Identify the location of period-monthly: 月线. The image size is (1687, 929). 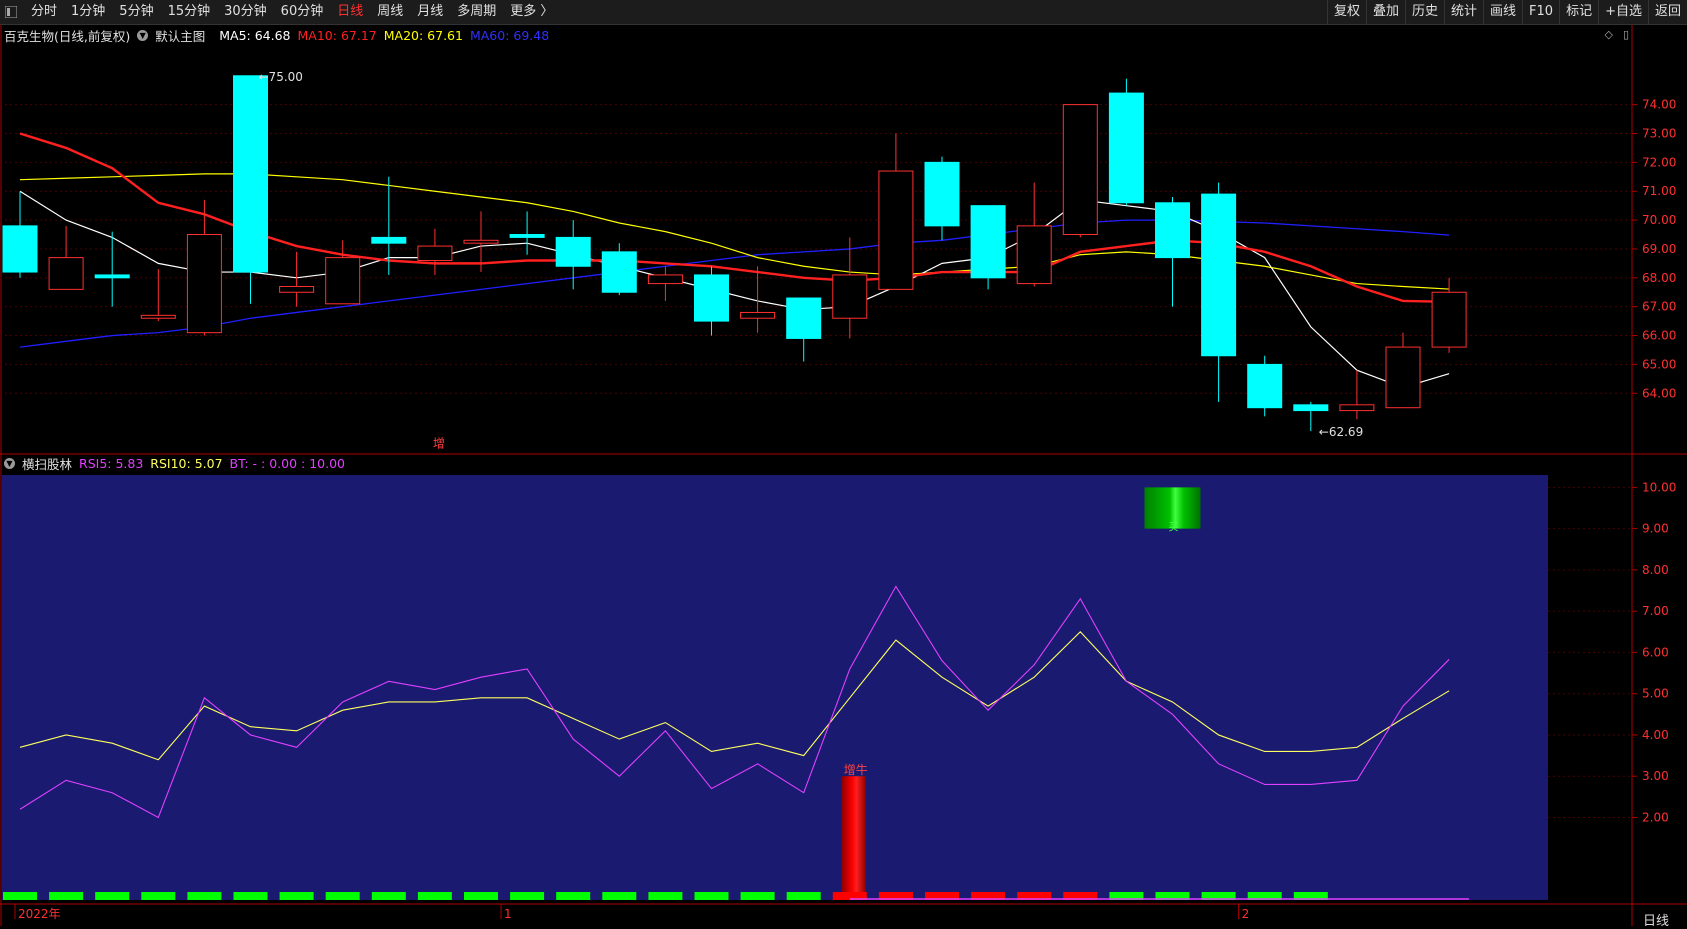
(430, 12).